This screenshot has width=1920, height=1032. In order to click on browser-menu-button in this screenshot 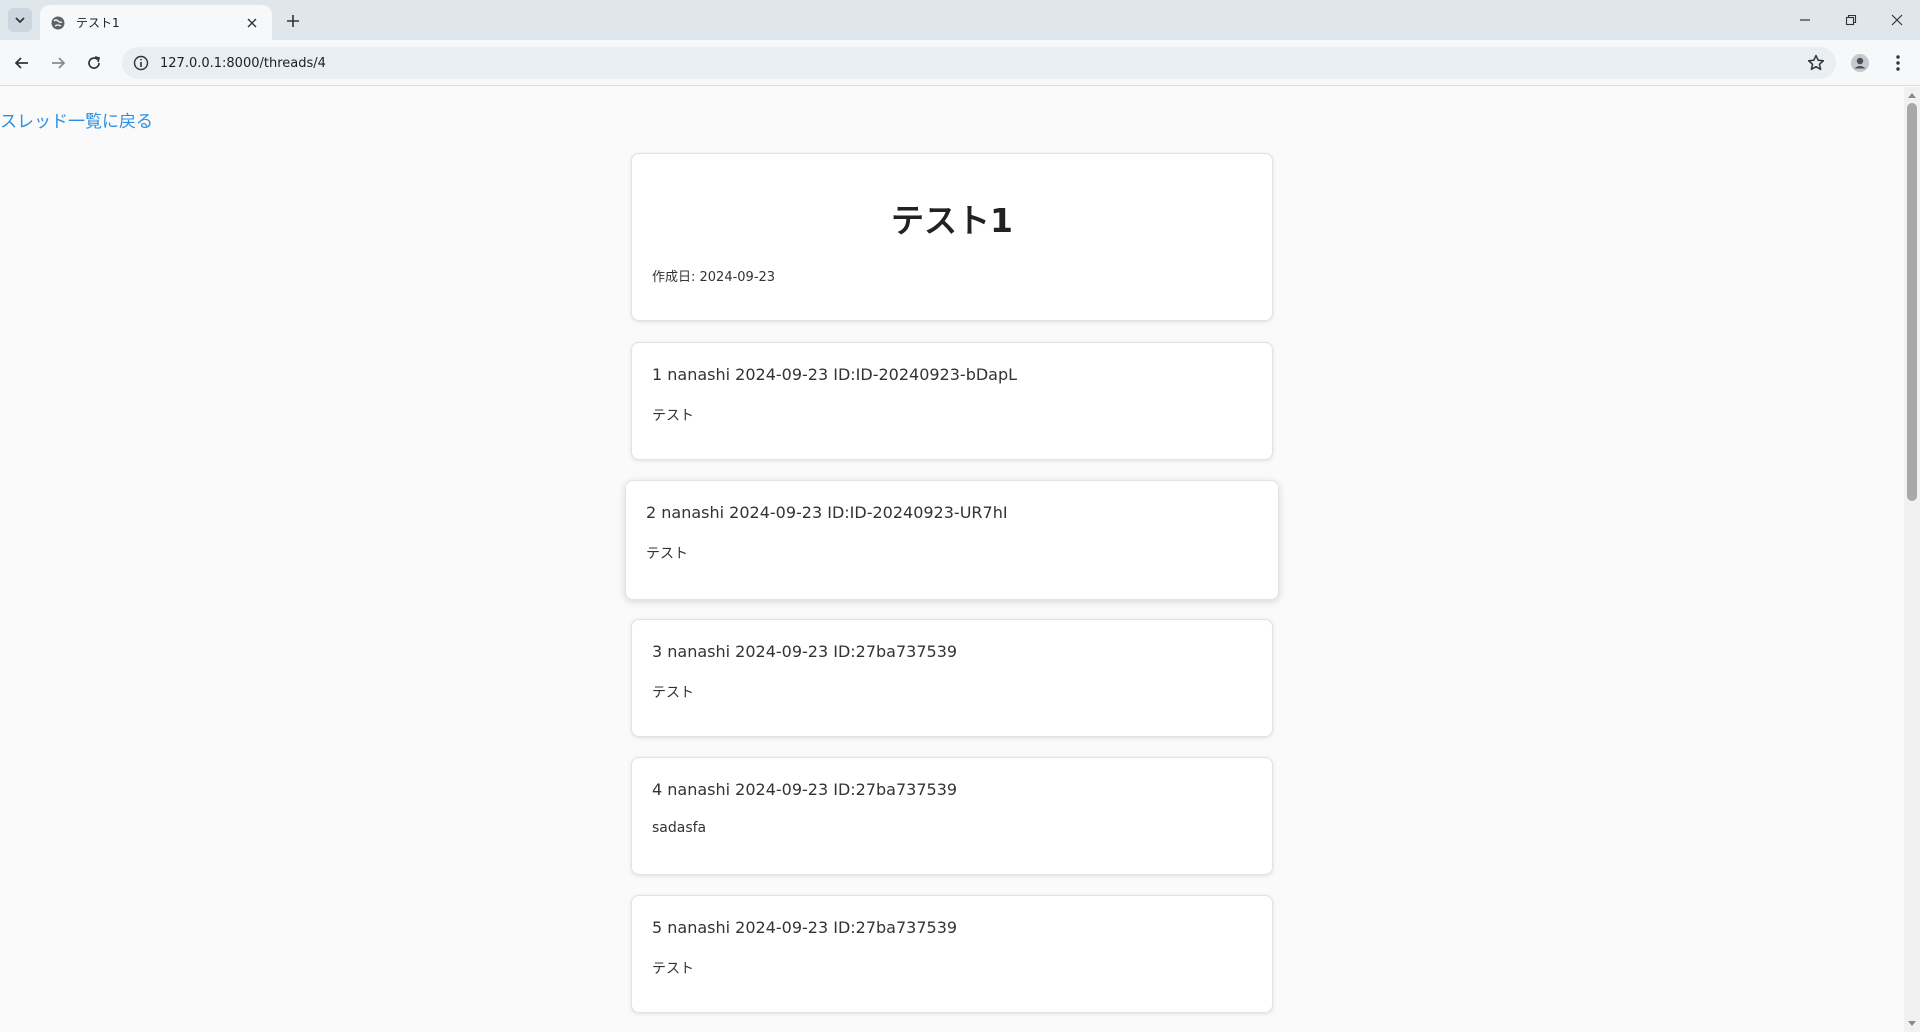, I will do `click(1898, 63)`.